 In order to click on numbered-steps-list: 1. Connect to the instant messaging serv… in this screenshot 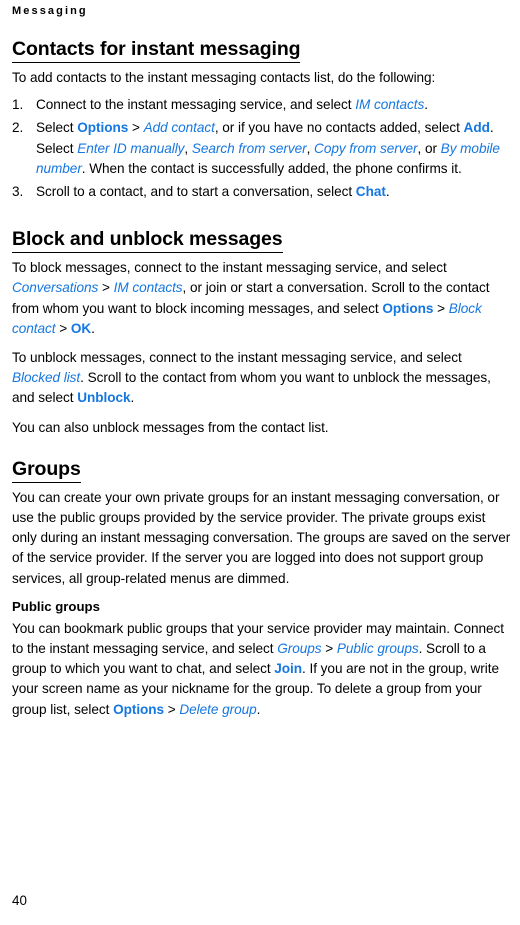, I will do `click(262, 148)`.